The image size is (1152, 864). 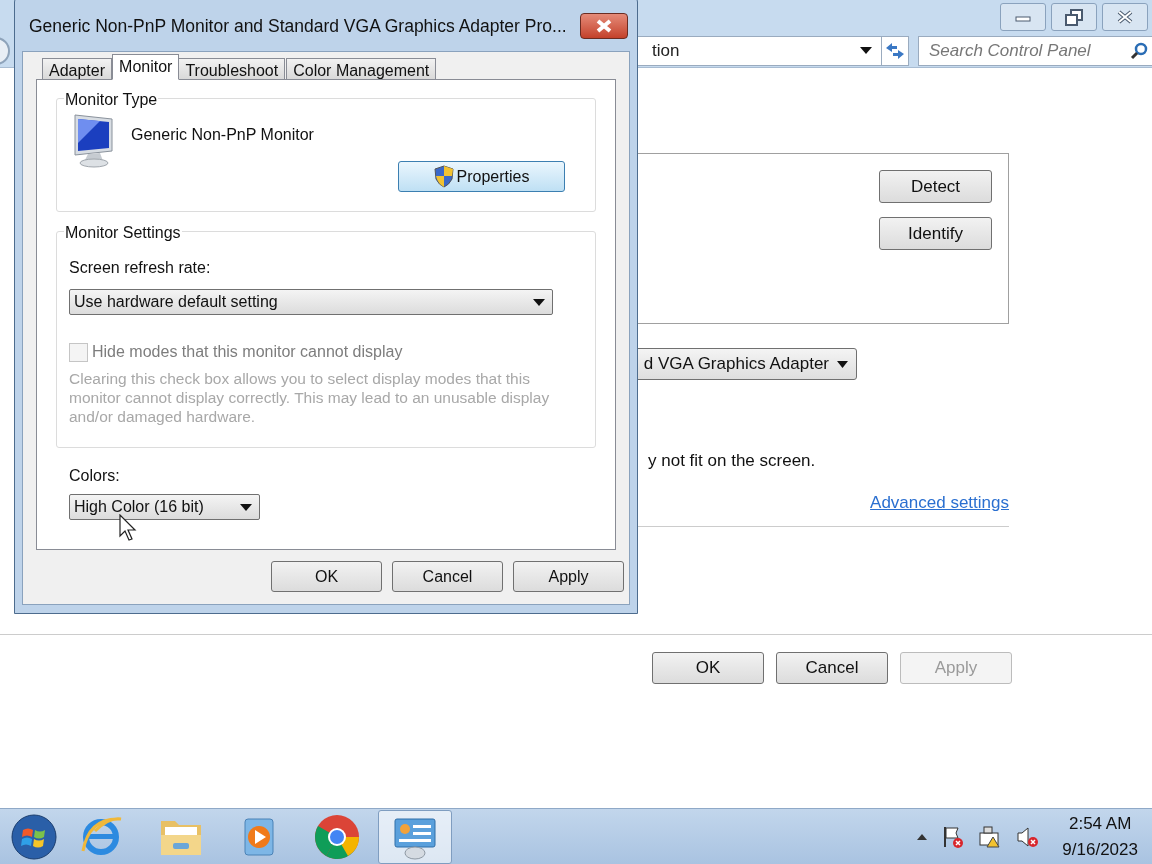 I want to click on chevron-up-icon, so click(x=922, y=836).